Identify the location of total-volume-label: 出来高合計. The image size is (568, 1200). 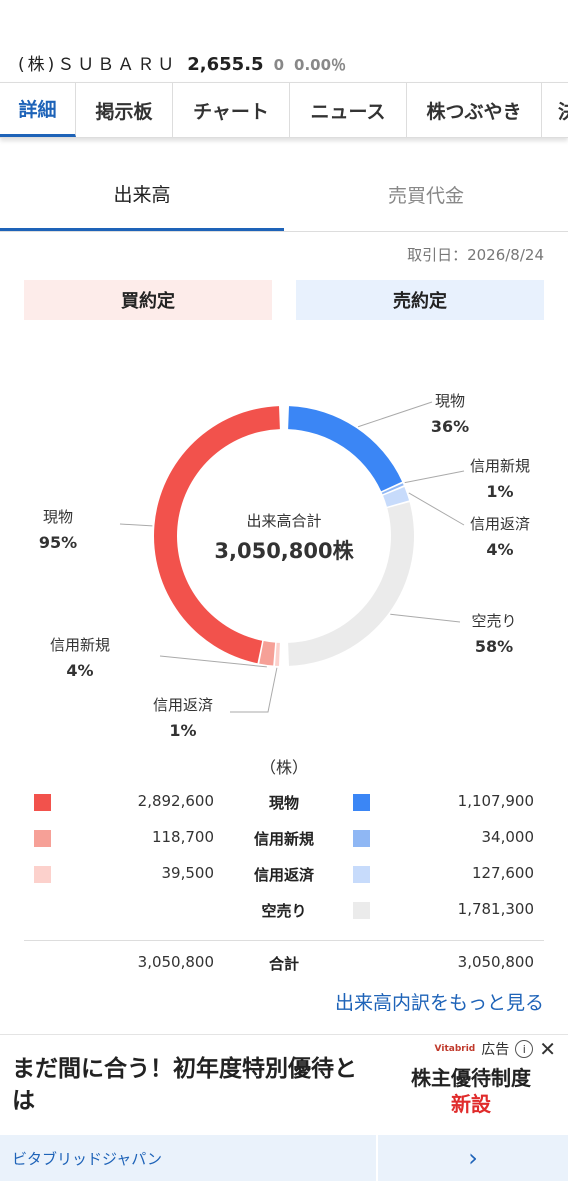
(283, 521).